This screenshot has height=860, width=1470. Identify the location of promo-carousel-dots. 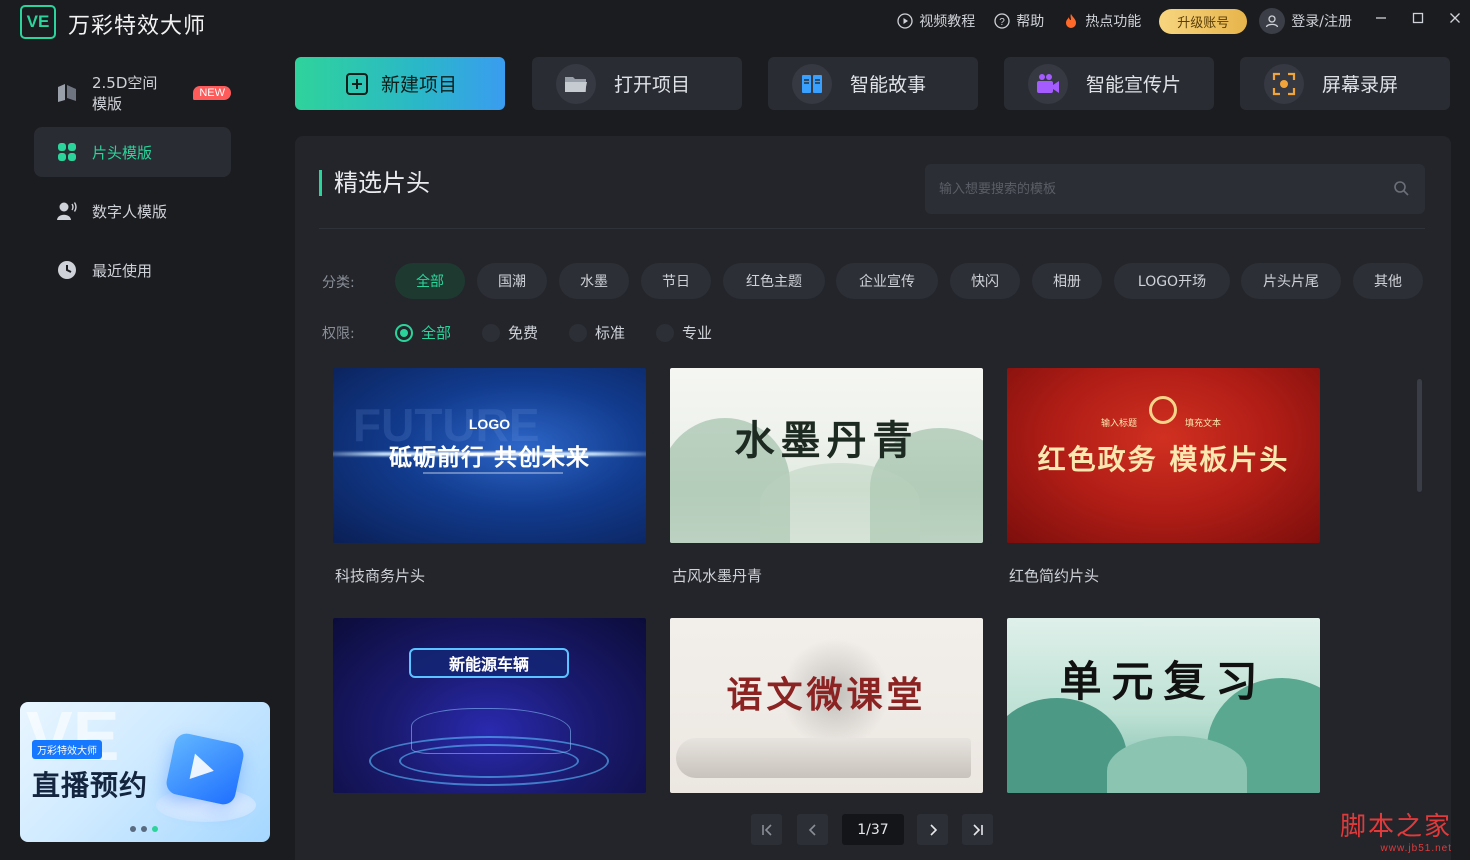
(144, 829).